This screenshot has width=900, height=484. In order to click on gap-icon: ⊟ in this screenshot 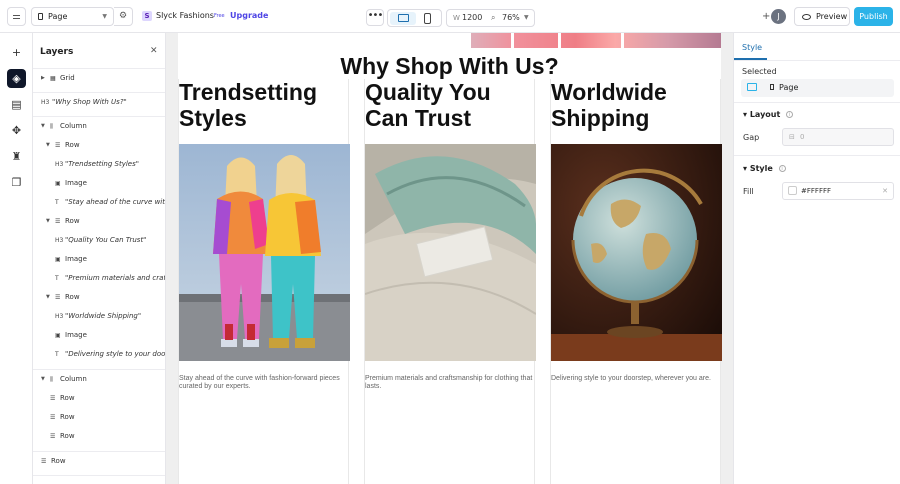, I will do `click(792, 137)`.